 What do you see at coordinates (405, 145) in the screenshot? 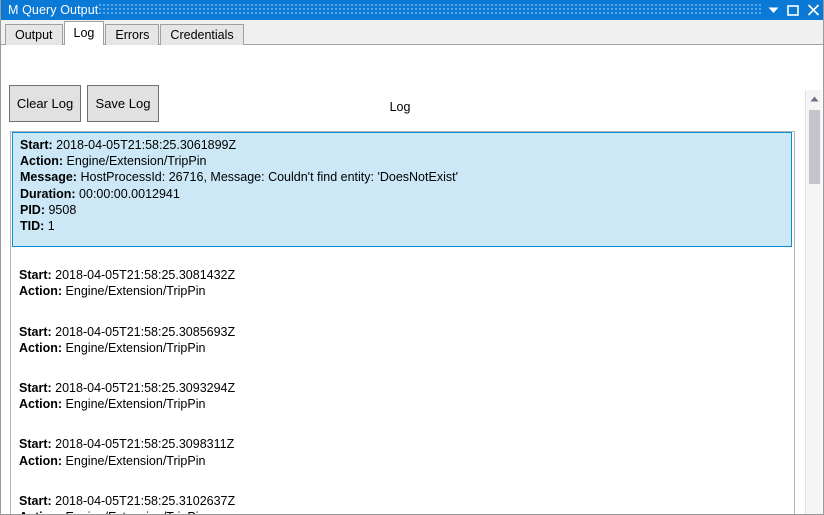
I see `log-field-start: Start: 2018-04-05T21:58:25.3061899Z` at bounding box center [405, 145].